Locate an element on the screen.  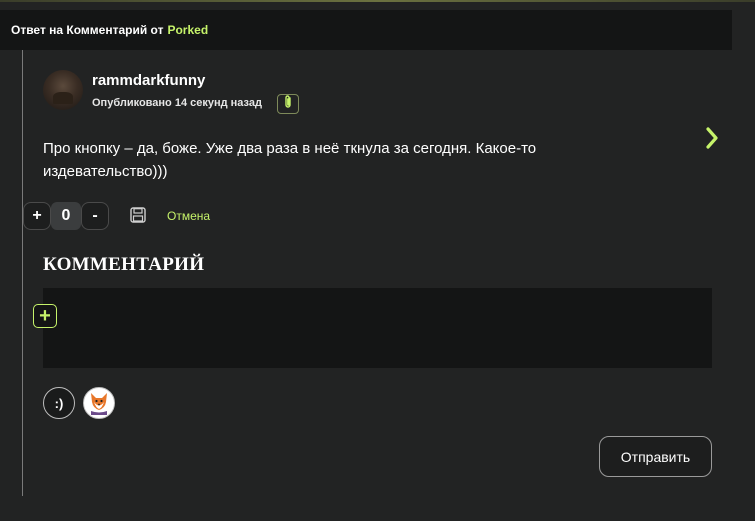
reply-prefix: Ответ на Комментарий от is located at coordinates (87, 30).